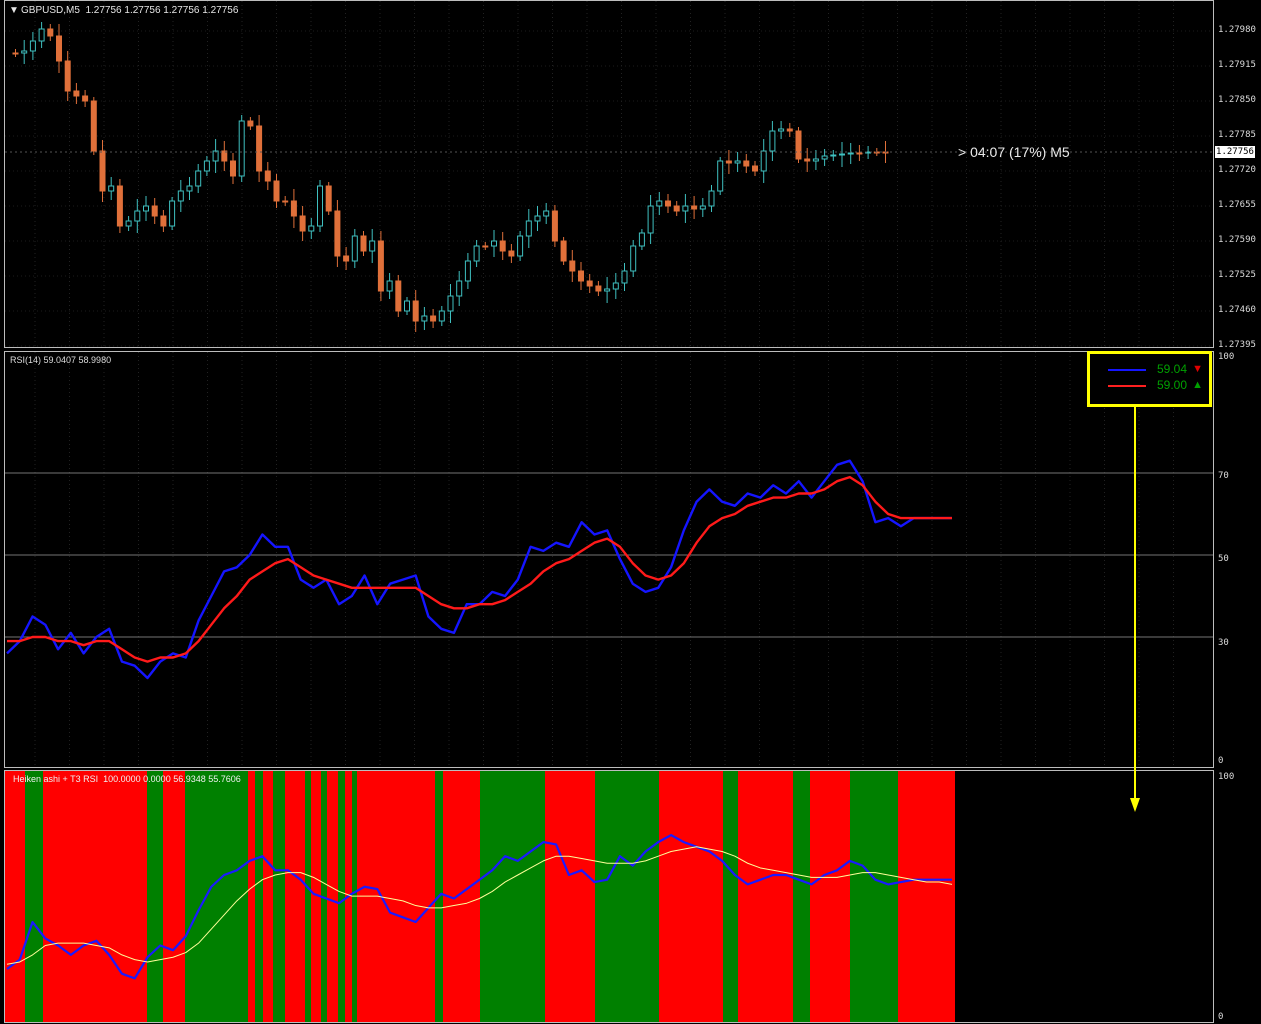 The width and height of the screenshot is (1261, 1024). What do you see at coordinates (1237, 135) in the screenshot?
I see `price-tick-label: 1.27785` at bounding box center [1237, 135].